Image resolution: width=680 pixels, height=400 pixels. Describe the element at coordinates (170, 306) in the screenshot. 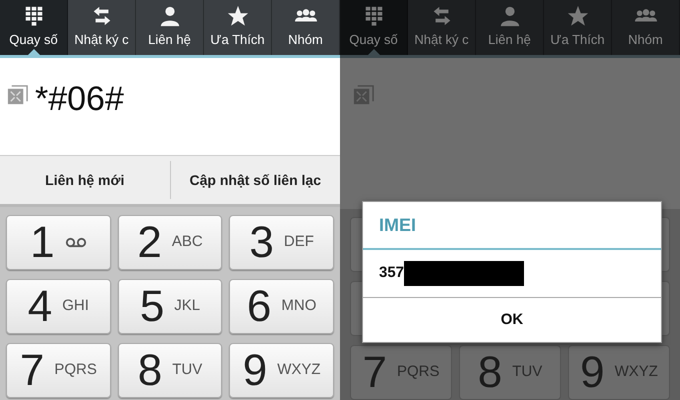

I see `dial-key: 5 JKL` at that location.